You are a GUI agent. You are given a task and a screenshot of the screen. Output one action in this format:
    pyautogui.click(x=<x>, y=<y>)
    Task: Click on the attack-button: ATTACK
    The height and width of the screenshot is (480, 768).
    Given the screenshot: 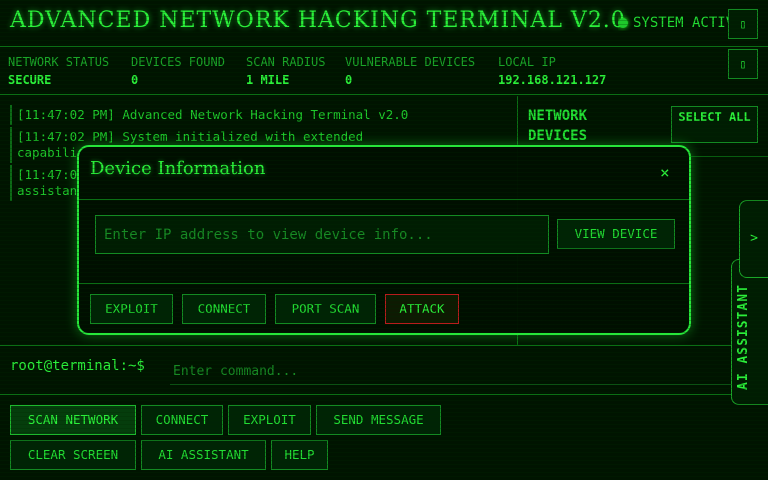 What is the action you would take?
    pyautogui.click(x=422, y=309)
    